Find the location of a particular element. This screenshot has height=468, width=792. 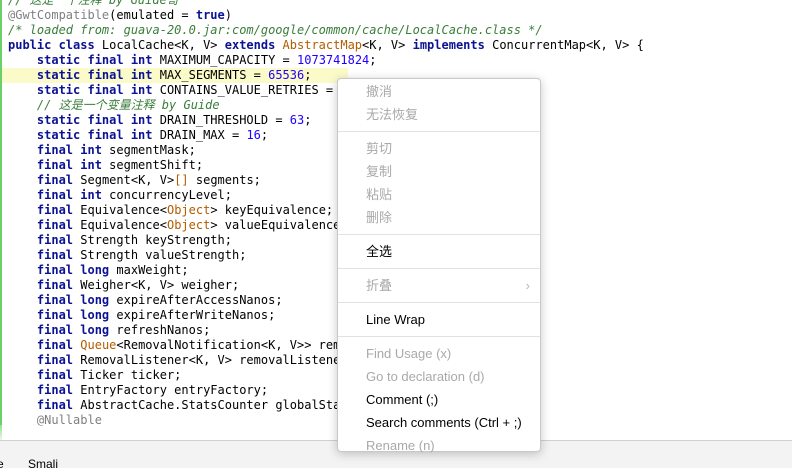

menu-item-label: Search comments (Ctrl + ;) is located at coordinates (444, 422).